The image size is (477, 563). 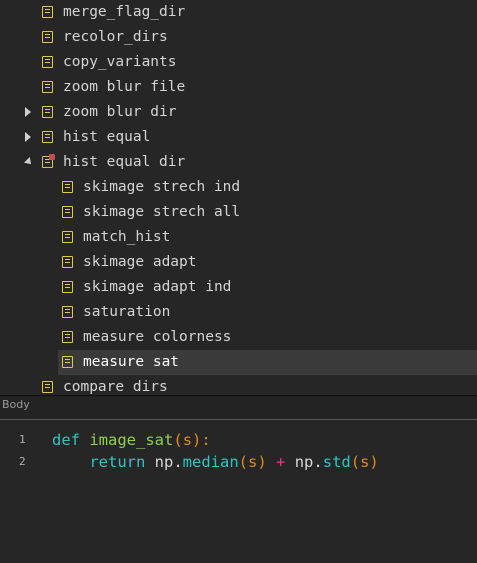 I want to click on body-pane-title: Body, so click(x=16, y=404).